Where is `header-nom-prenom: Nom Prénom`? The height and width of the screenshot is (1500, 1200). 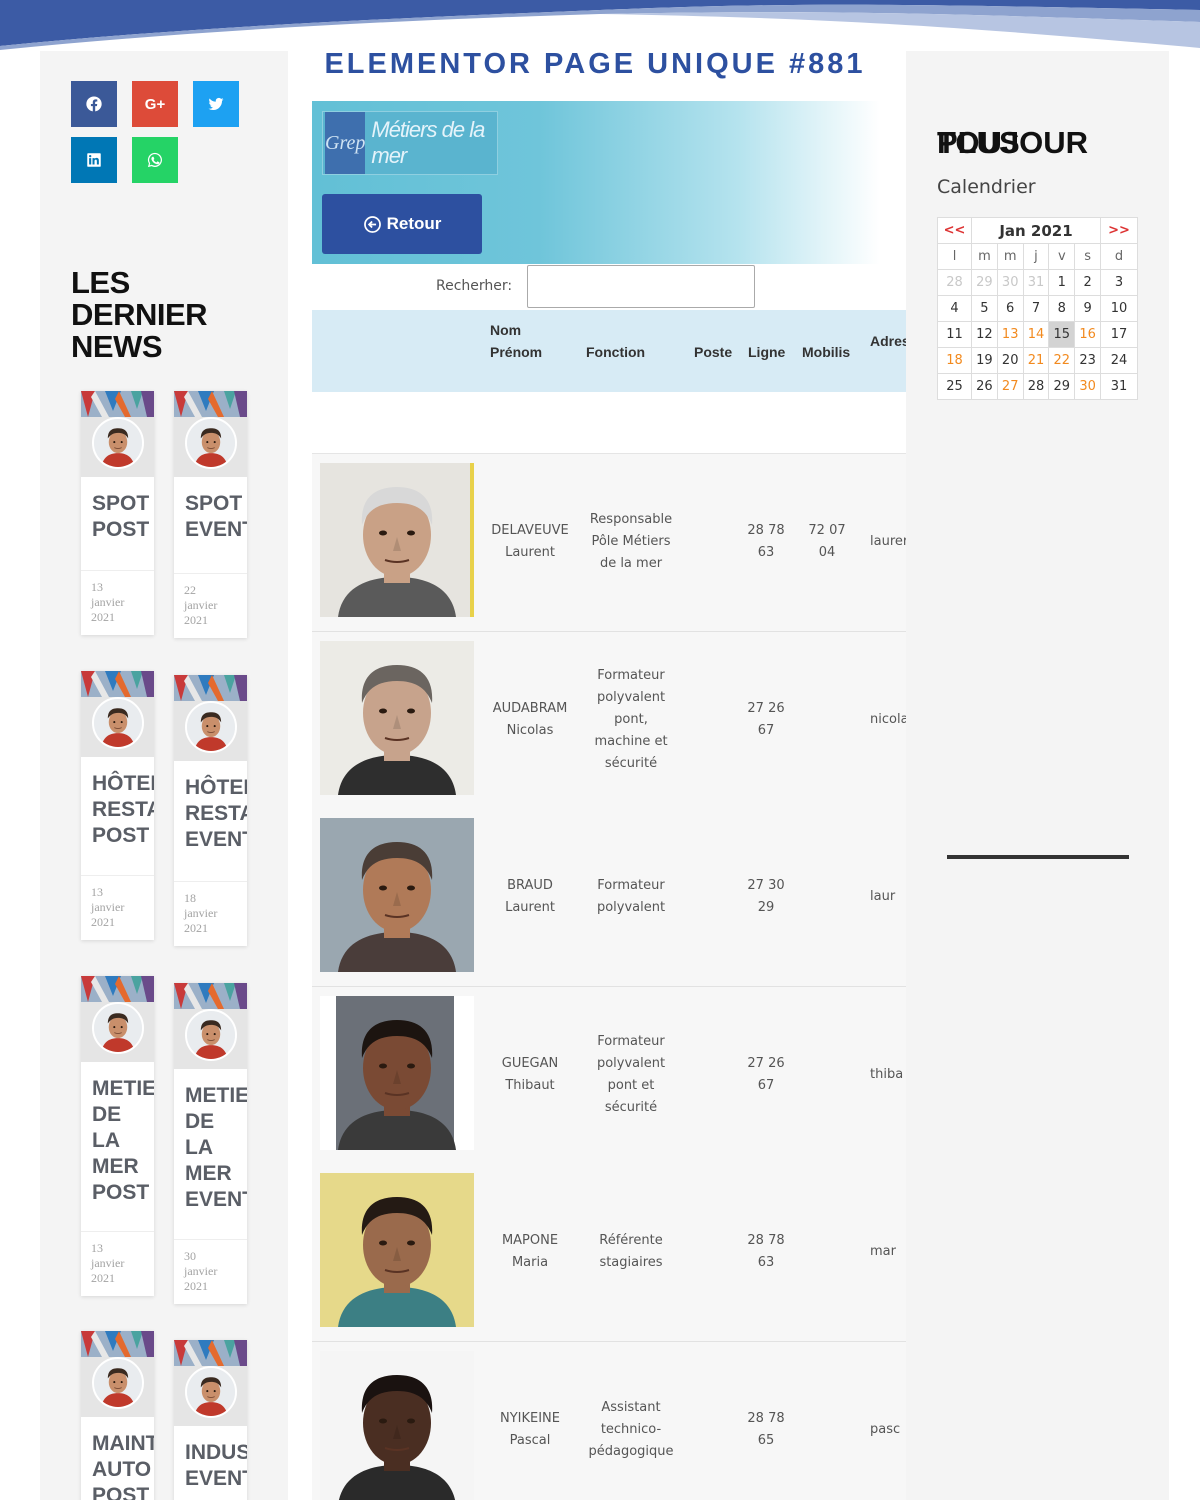 header-nom-prenom: Nom Prénom is located at coordinates (516, 341).